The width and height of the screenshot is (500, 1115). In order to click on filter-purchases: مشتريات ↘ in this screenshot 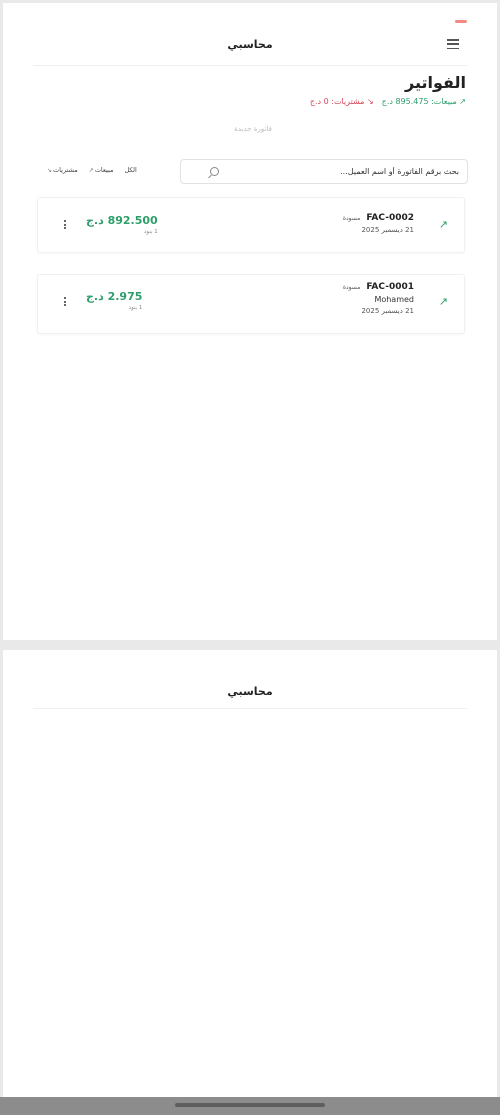, I will do `click(62, 170)`.